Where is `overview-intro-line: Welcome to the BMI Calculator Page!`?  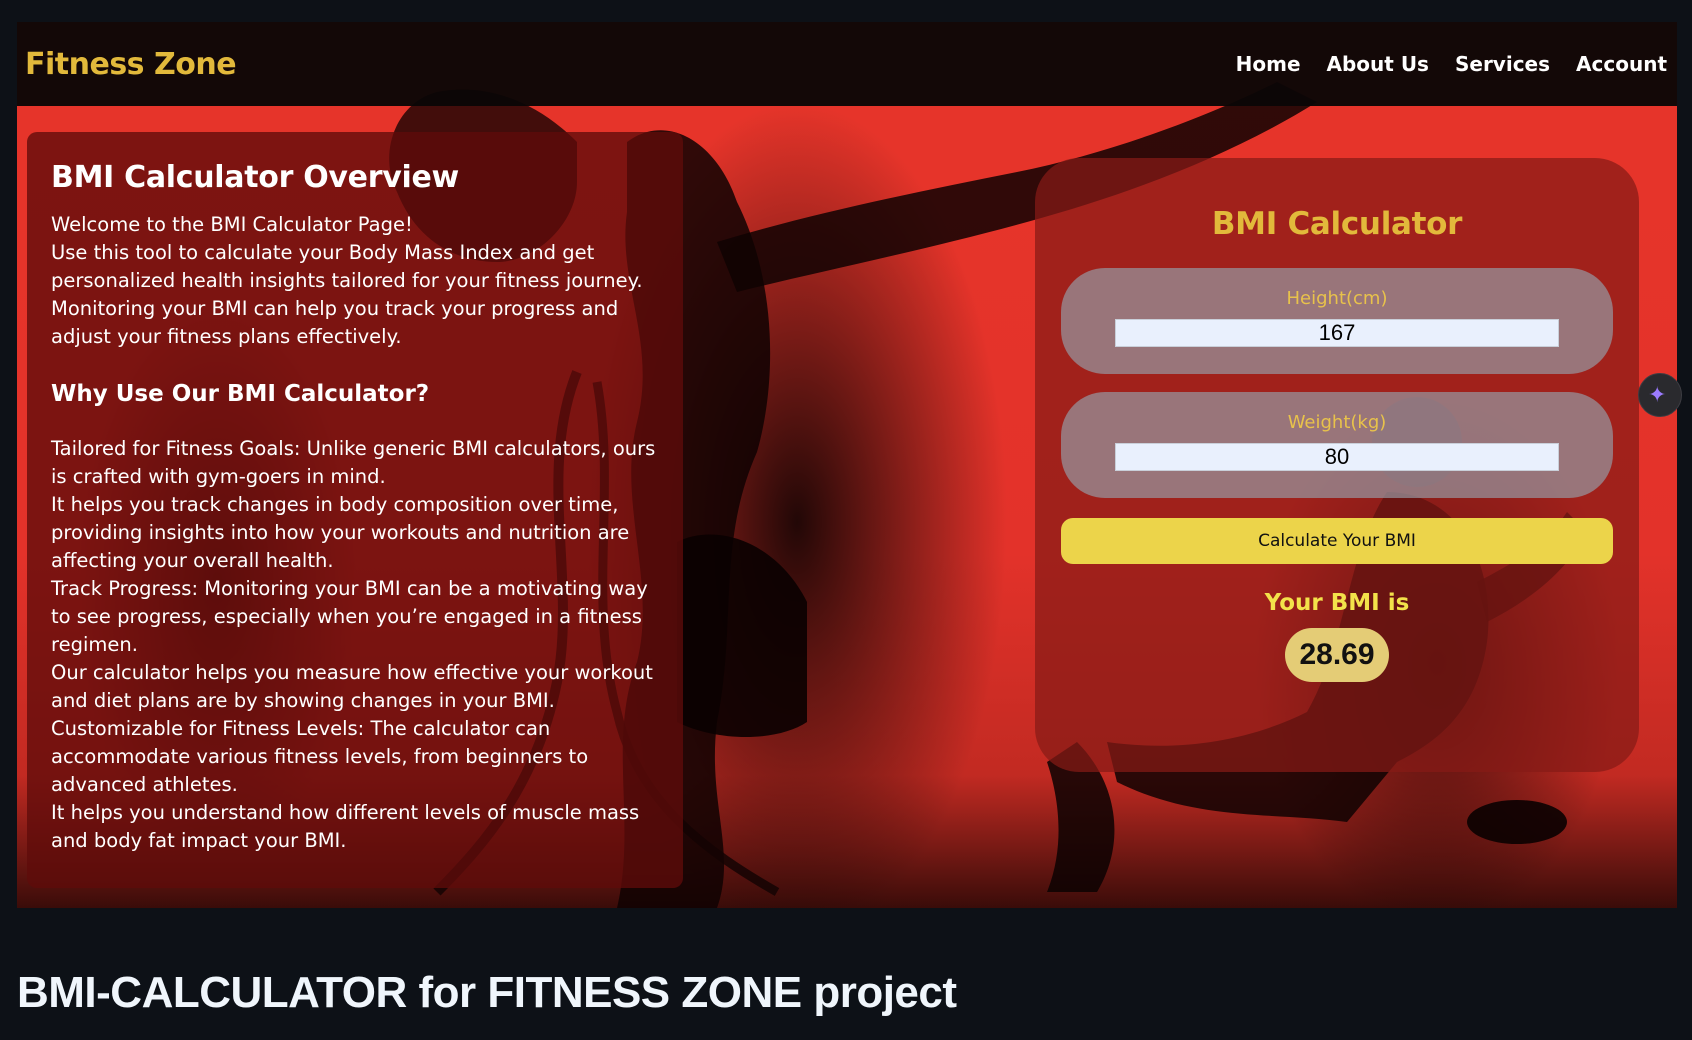
overview-intro-line: Welcome to the BMI Calculator Page! is located at coordinates (232, 224).